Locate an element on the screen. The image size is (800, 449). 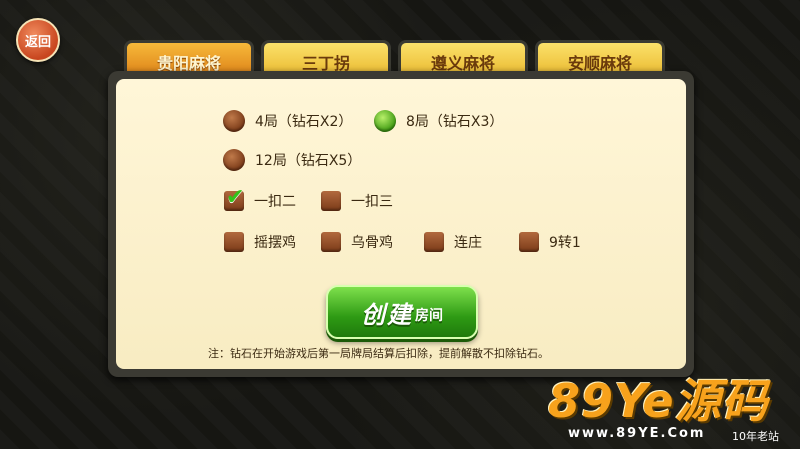
watermark: 89Ye源码 www.89YE.Com 10年老站 is located at coordinates (671, 411).